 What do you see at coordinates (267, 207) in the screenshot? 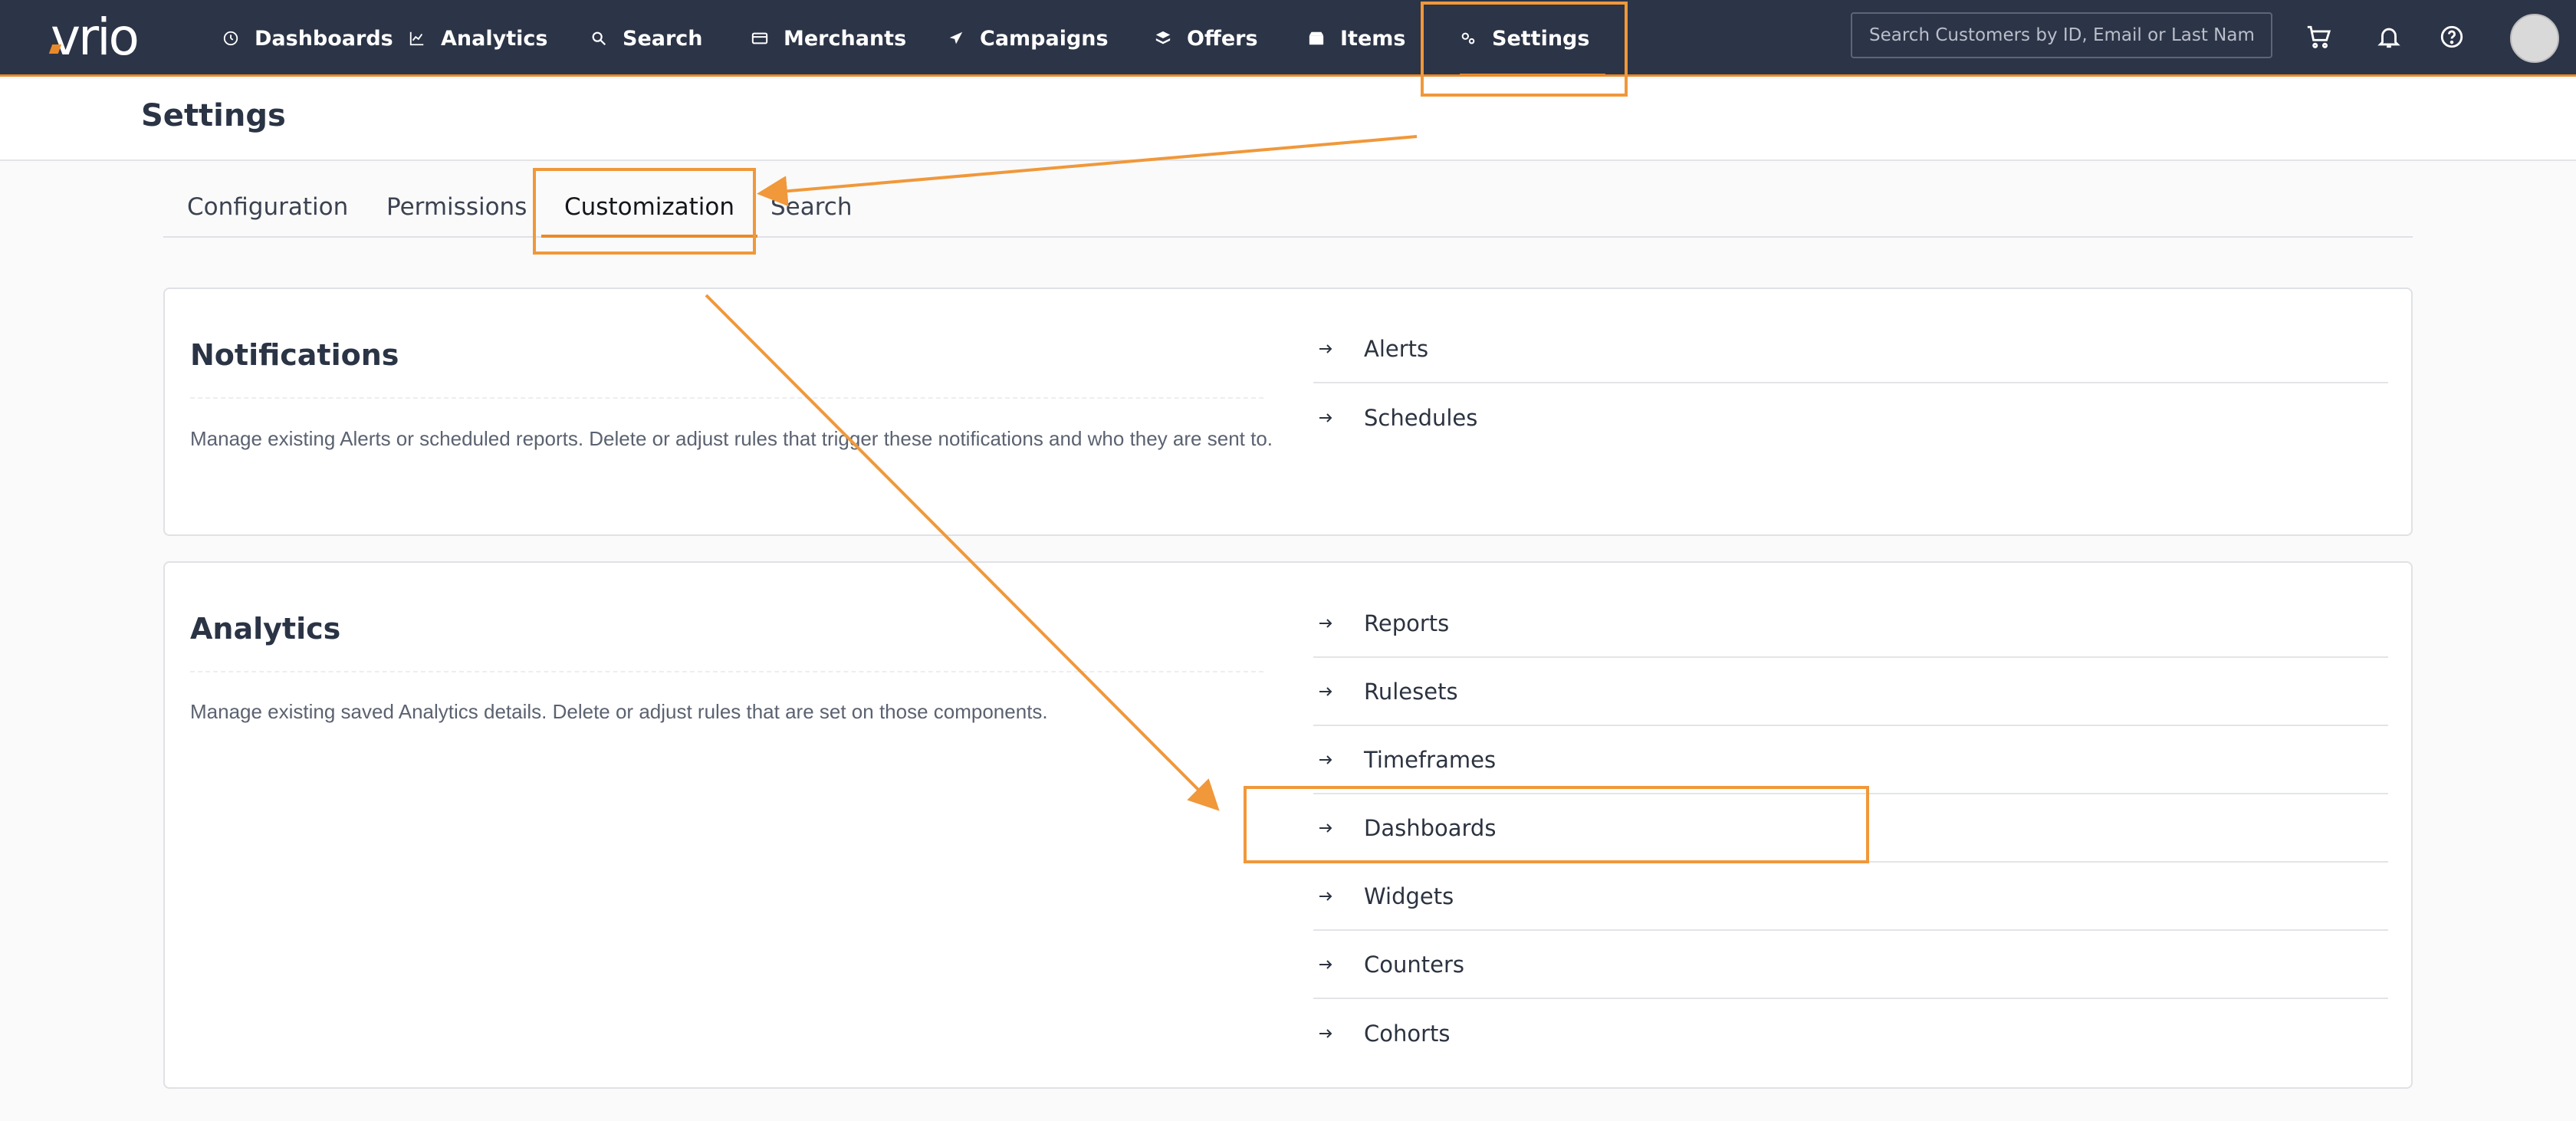
I see `tab-configuration: Configuration` at bounding box center [267, 207].